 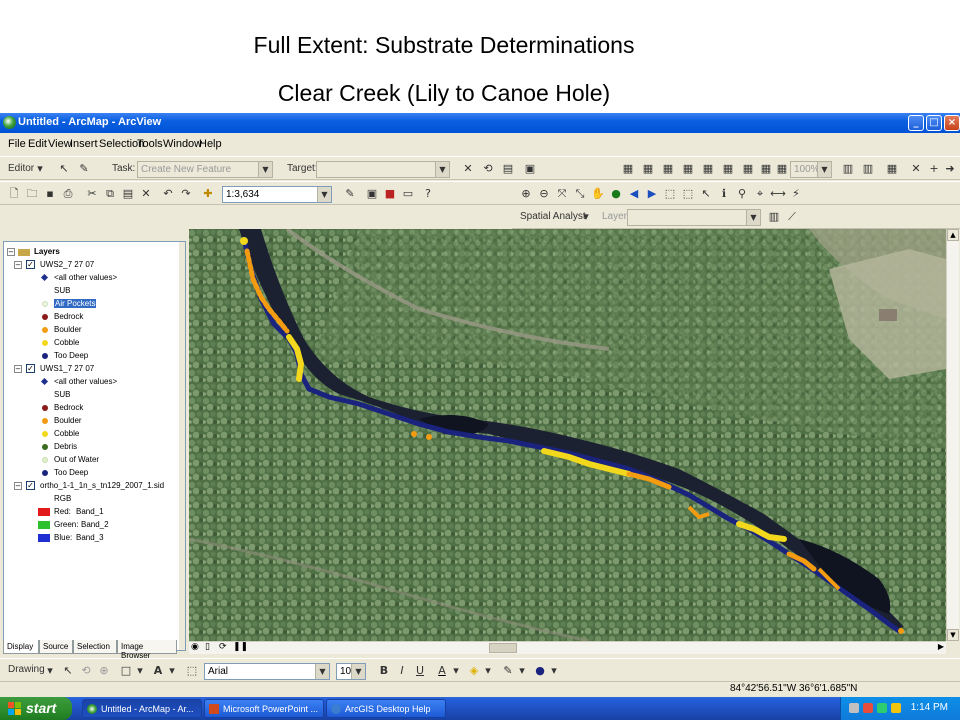 What do you see at coordinates (408, 194) in the screenshot?
I see `command-line-icon: ▭` at bounding box center [408, 194].